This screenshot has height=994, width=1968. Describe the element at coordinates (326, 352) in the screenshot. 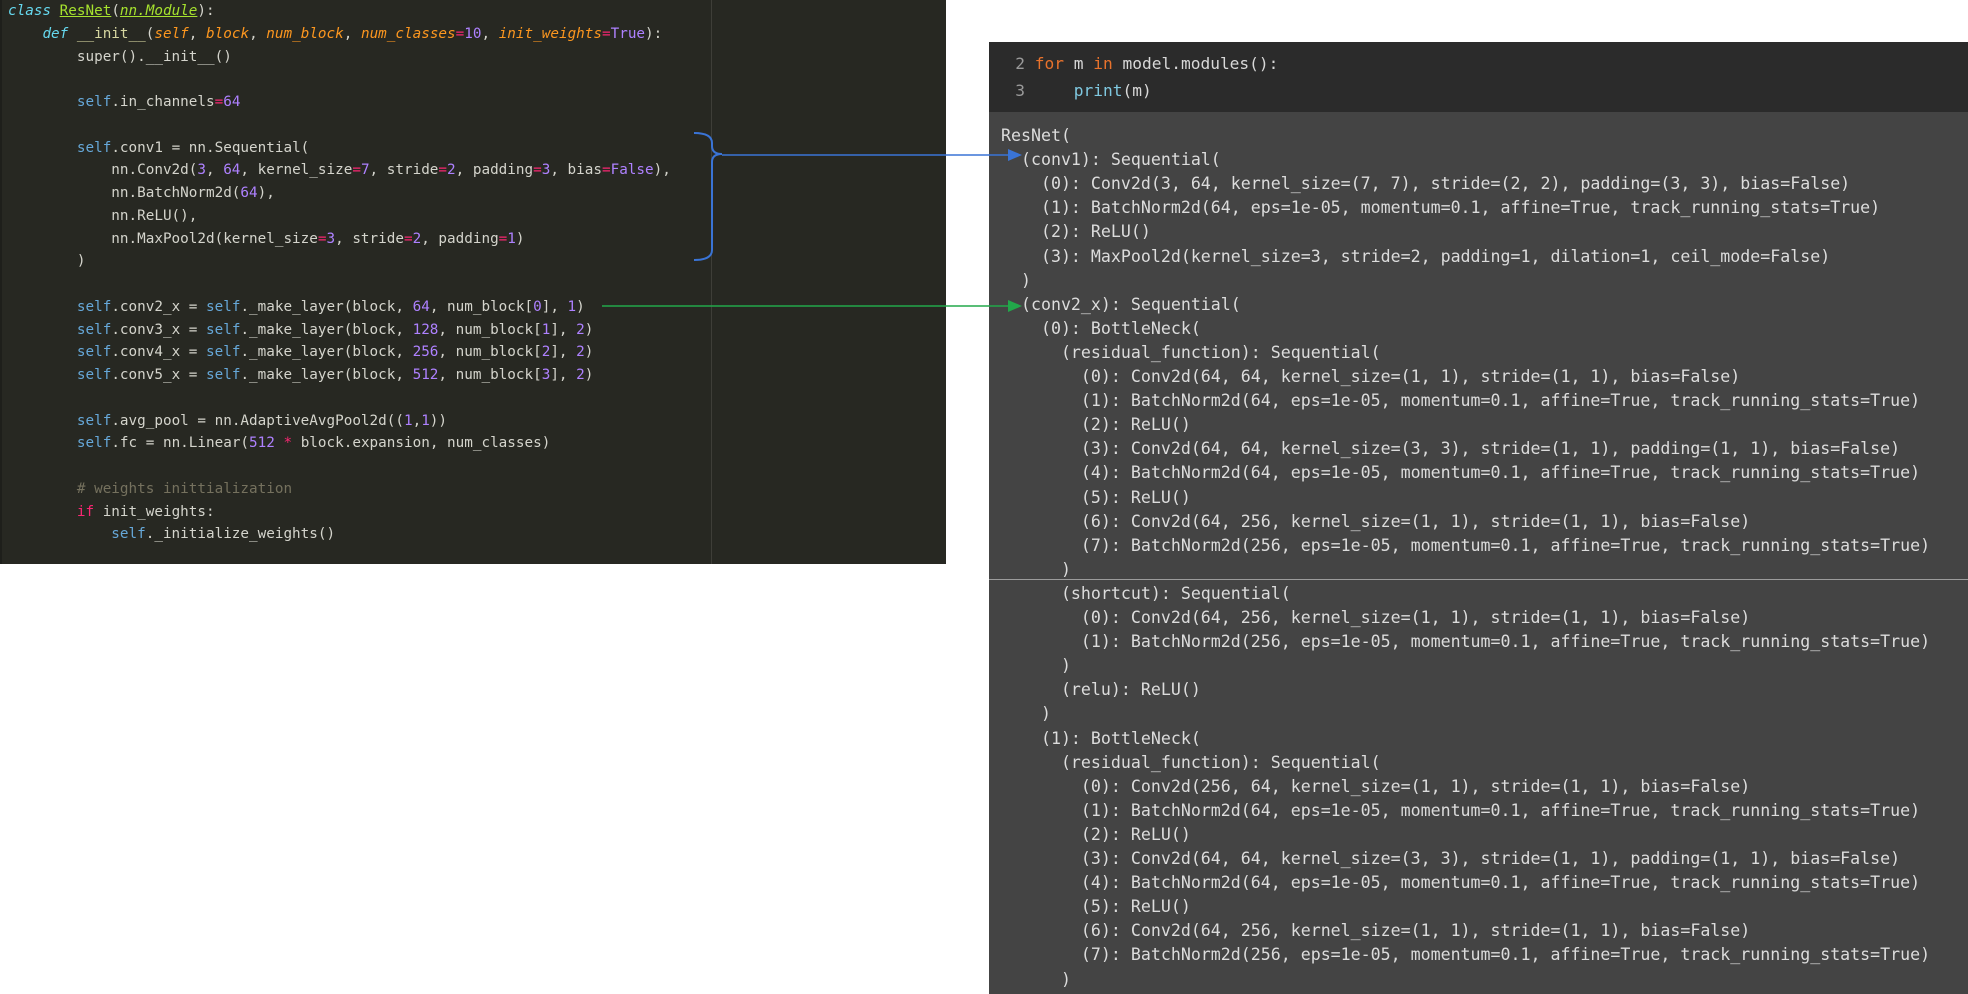

I see `code-token: ._make_layer(block,` at that location.